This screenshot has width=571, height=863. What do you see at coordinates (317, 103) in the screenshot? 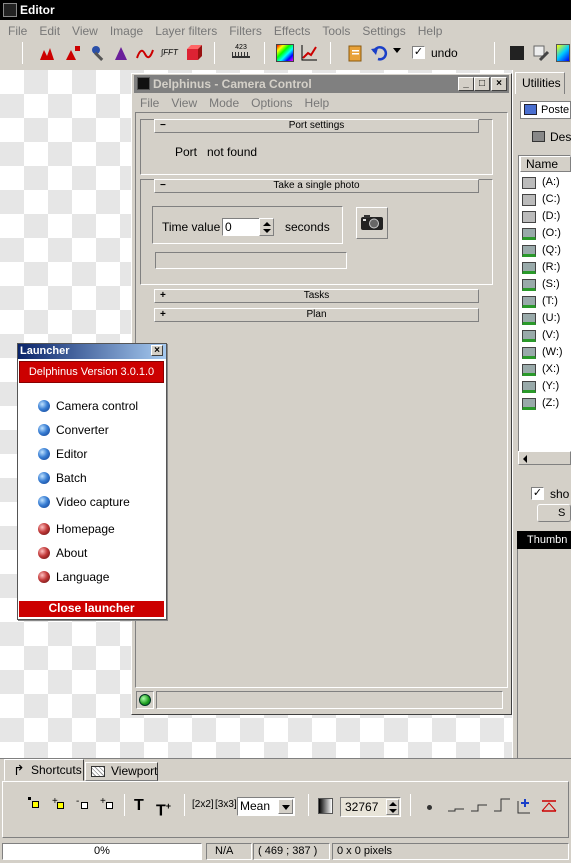
I see `camera-menu-help: Help` at bounding box center [317, 103].